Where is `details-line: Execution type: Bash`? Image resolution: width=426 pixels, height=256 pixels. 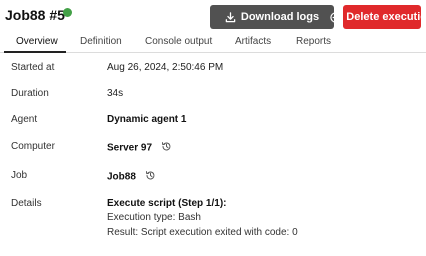 details-line: Execution type: Bash is located at coordinates (154, 217).